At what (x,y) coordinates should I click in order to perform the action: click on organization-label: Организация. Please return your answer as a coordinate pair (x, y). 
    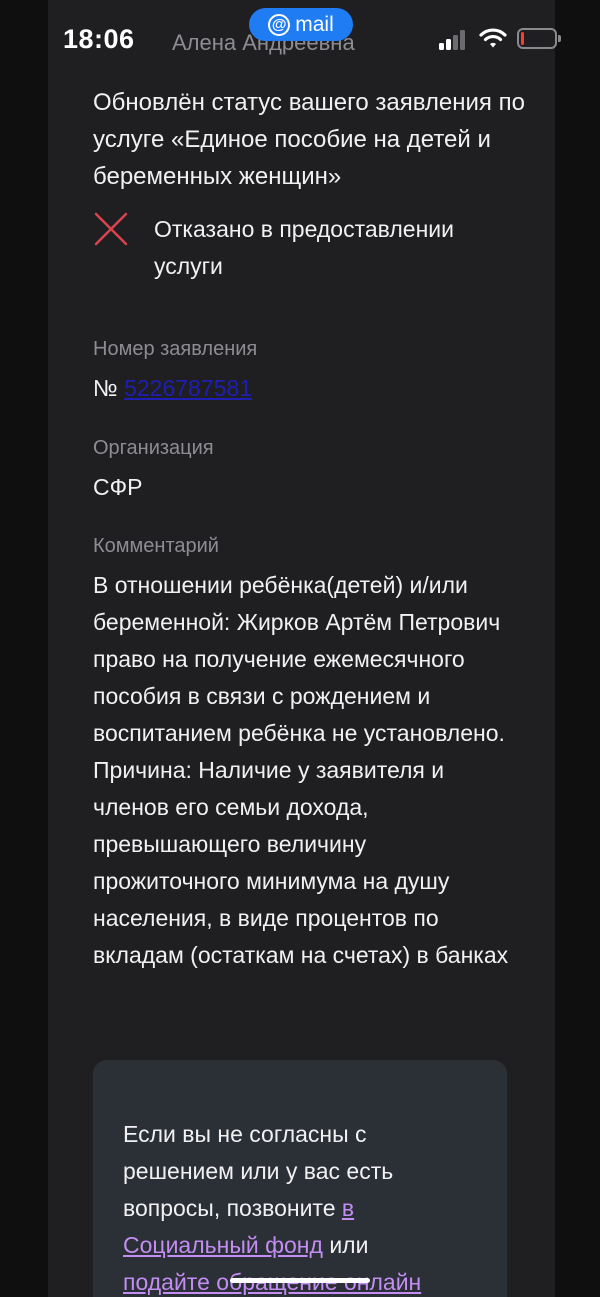
    Looking at the image, I should click on (153, 448).